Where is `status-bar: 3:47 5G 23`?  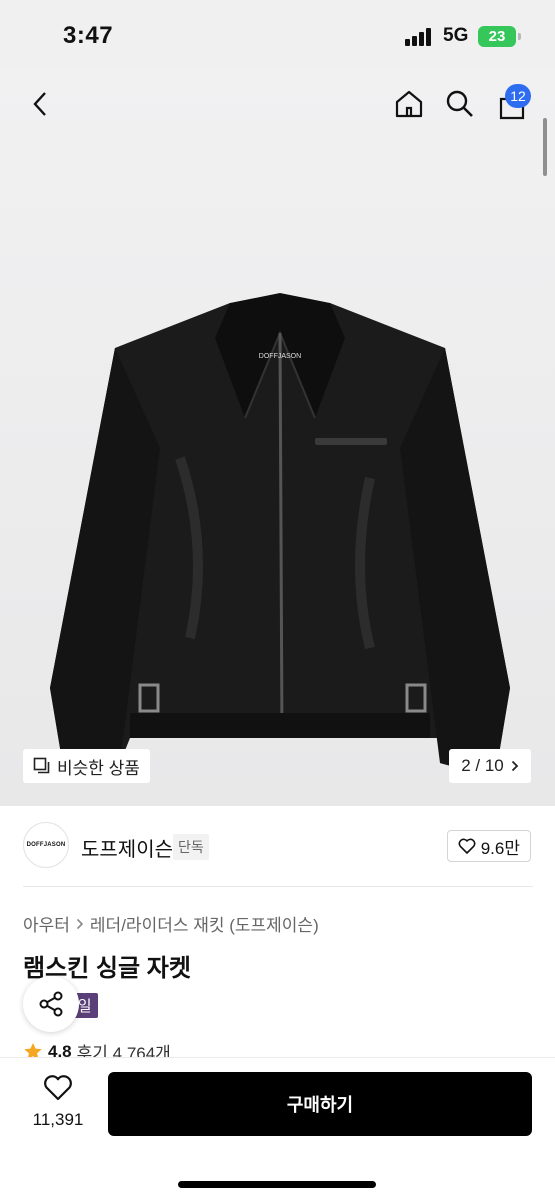
status-bar: 3:47 5G 23 is located at coordinates (277, 34).